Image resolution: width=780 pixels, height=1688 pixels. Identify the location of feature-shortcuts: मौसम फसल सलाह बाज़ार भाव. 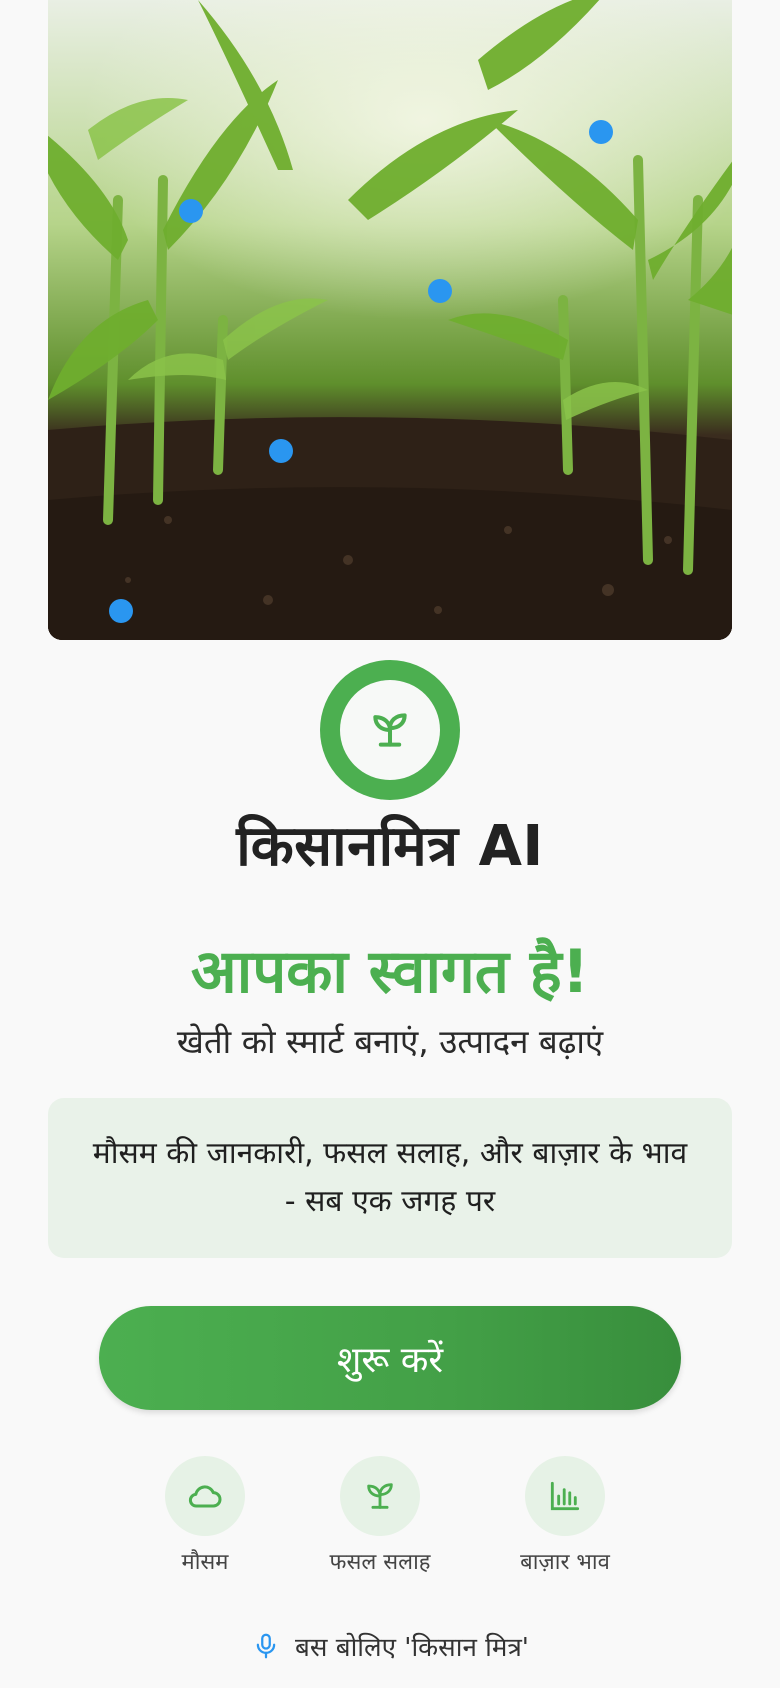
(390, 1516).